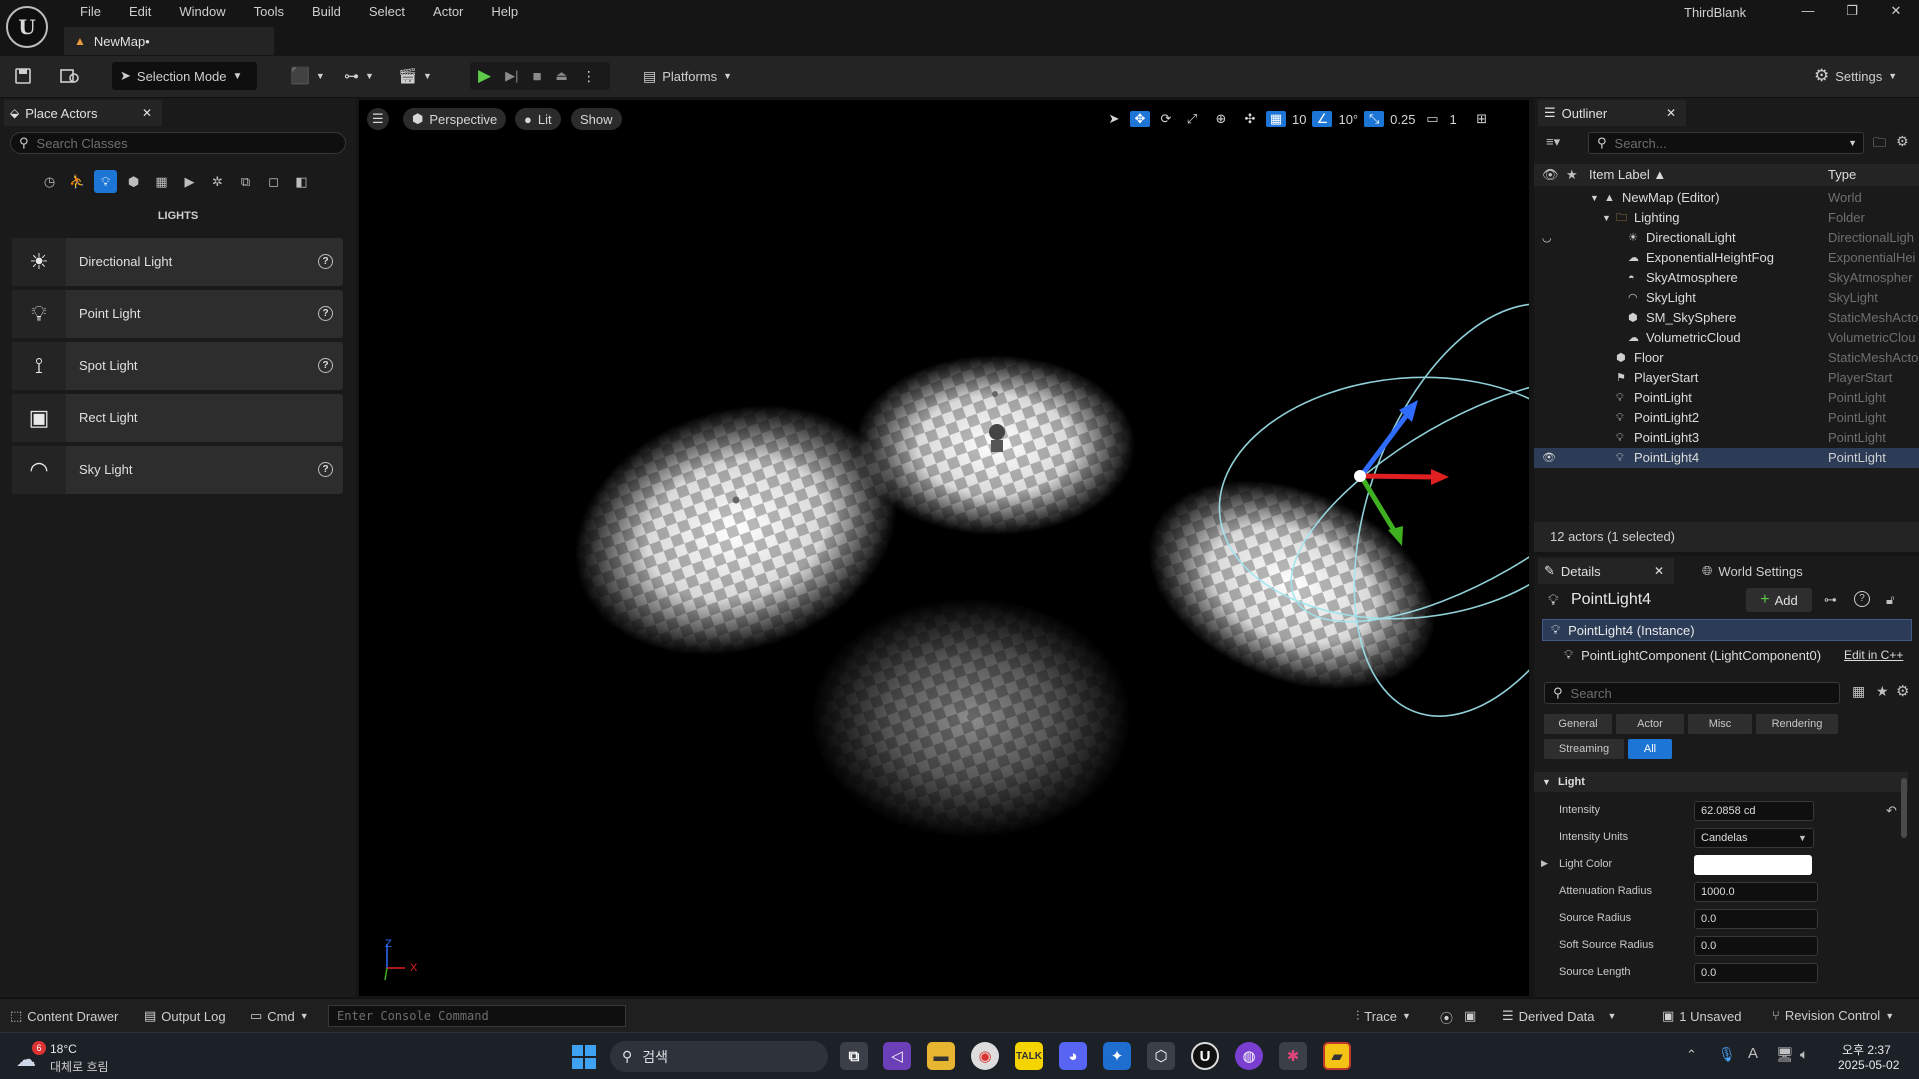 Image resolution: width=1919 pixels, height=1079 pixels. What do you see at coordinates (1726, 338) in the screenshot?
I see `outliner-row: ☁ VolumetricCloud VolumetricClou` at bounding box center [1726, 338].